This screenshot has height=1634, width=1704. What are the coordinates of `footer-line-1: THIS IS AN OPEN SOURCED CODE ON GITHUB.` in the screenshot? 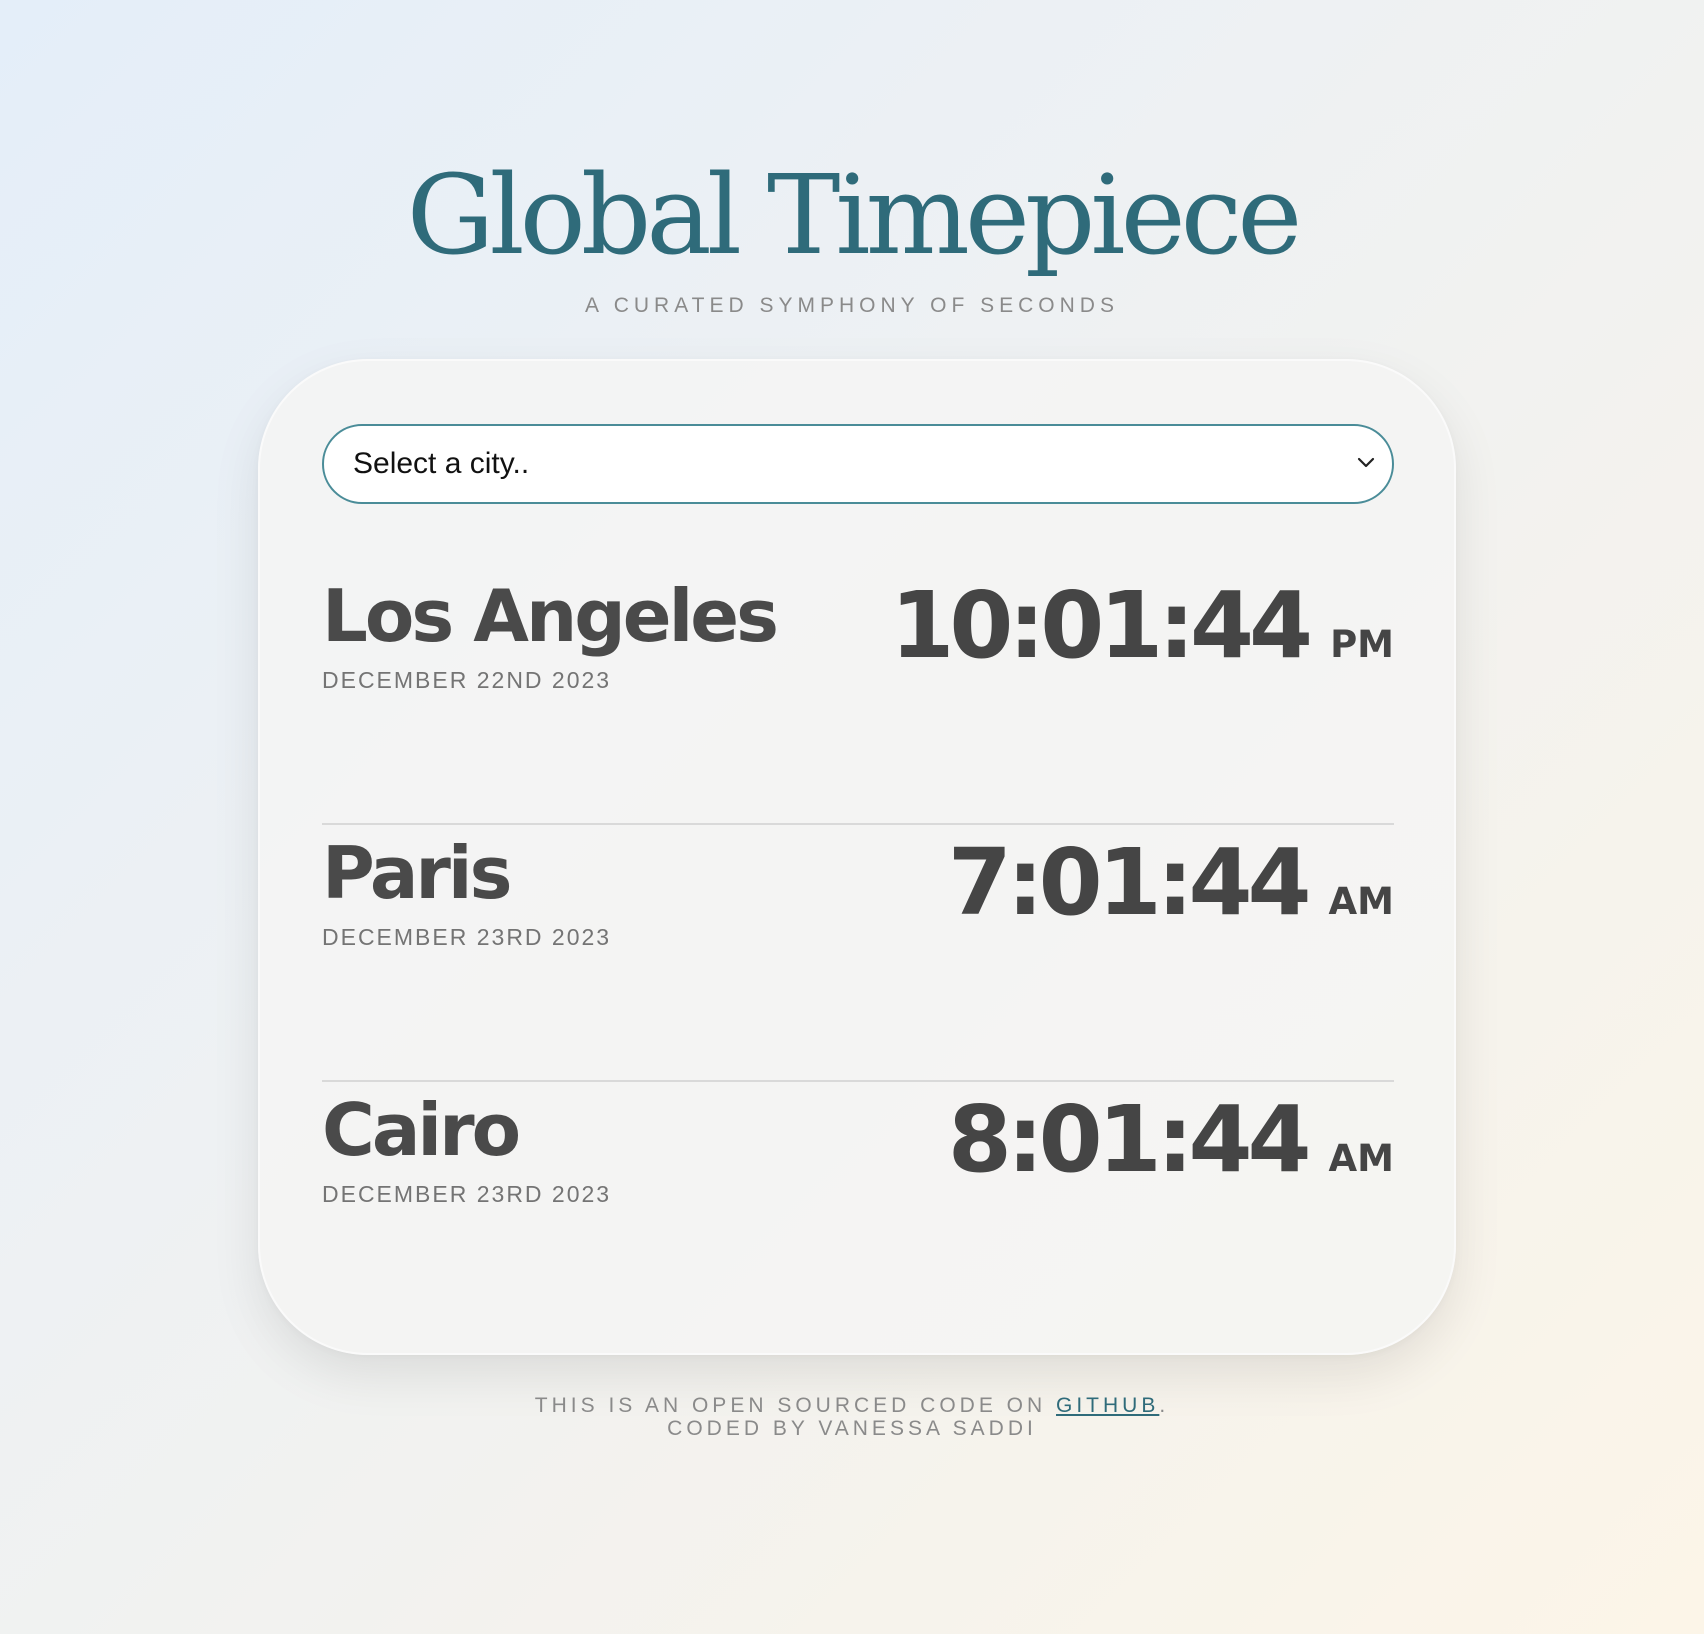 It's located at (852, 1405).